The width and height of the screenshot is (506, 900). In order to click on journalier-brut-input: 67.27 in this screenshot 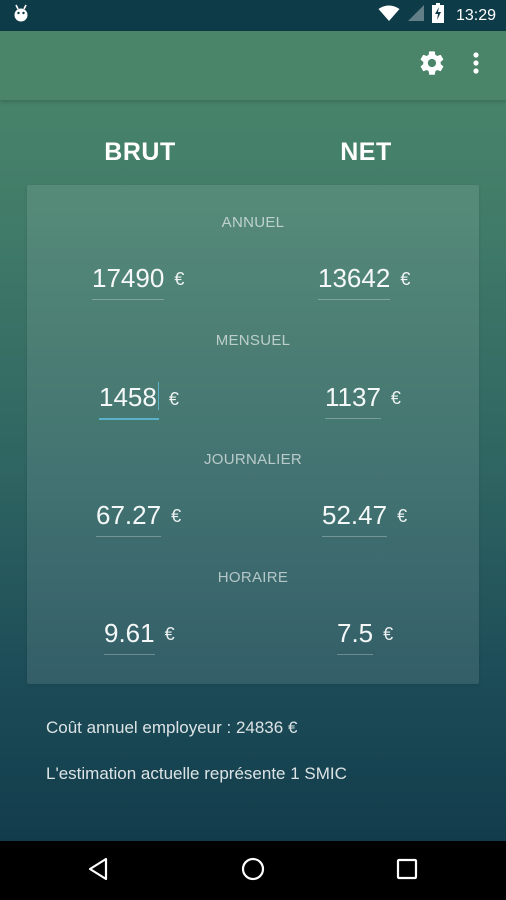, I will do `click(129, 518)`.